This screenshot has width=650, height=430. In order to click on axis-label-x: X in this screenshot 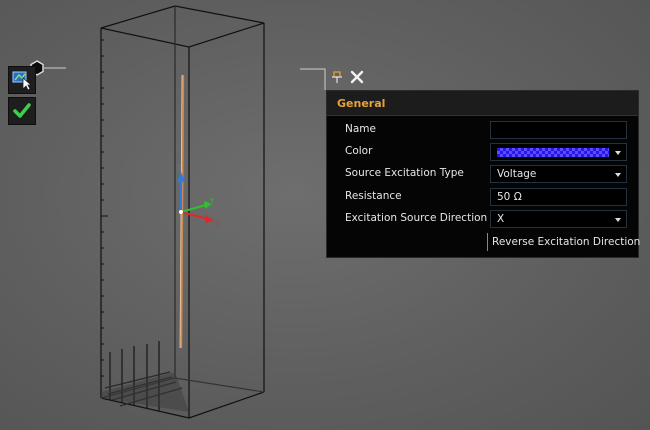, I will do `click(218, 224)`.